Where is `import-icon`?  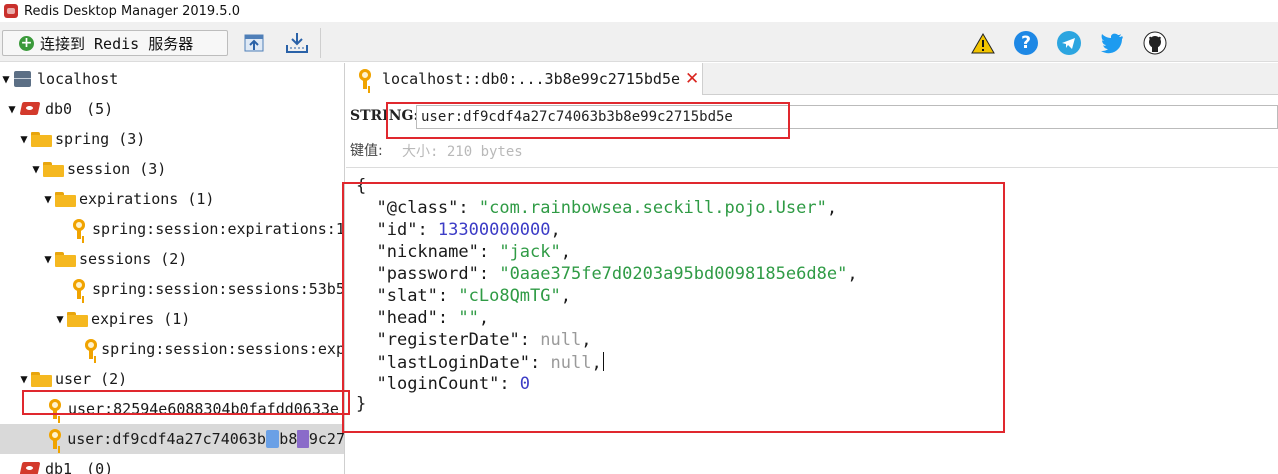
import-icon is located at coordinates (254, 43).